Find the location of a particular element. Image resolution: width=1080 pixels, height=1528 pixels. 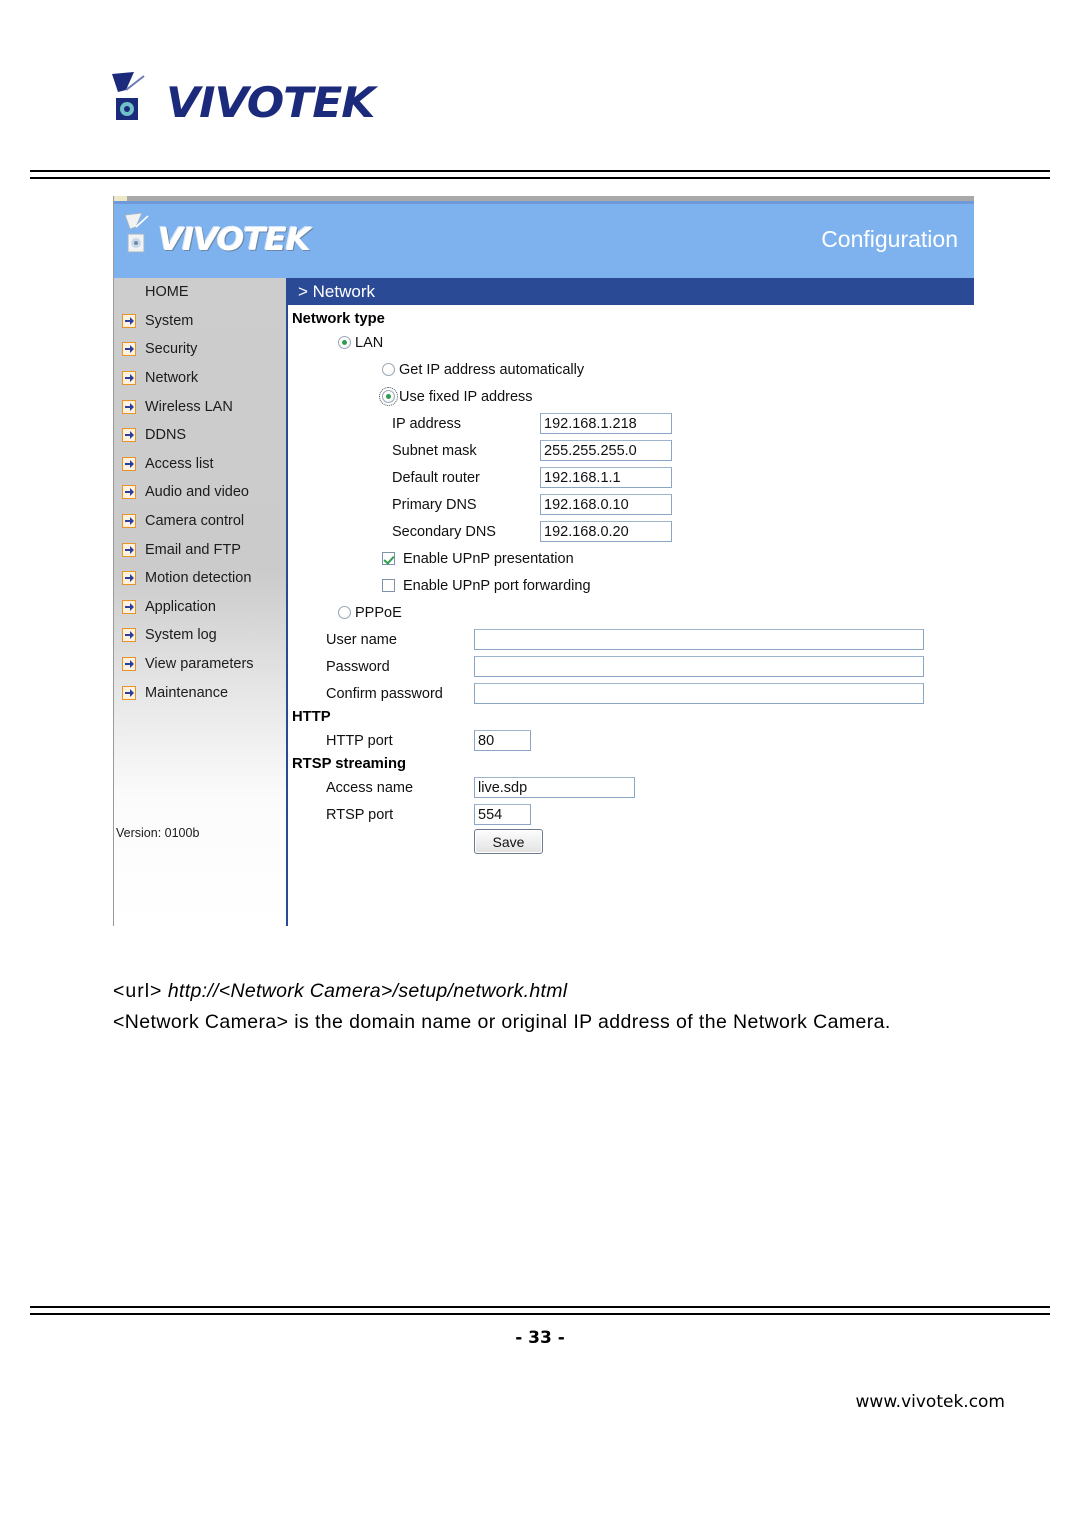

sidebar-item-motion-detection: Motion detection is located at coordinates (200, 578).